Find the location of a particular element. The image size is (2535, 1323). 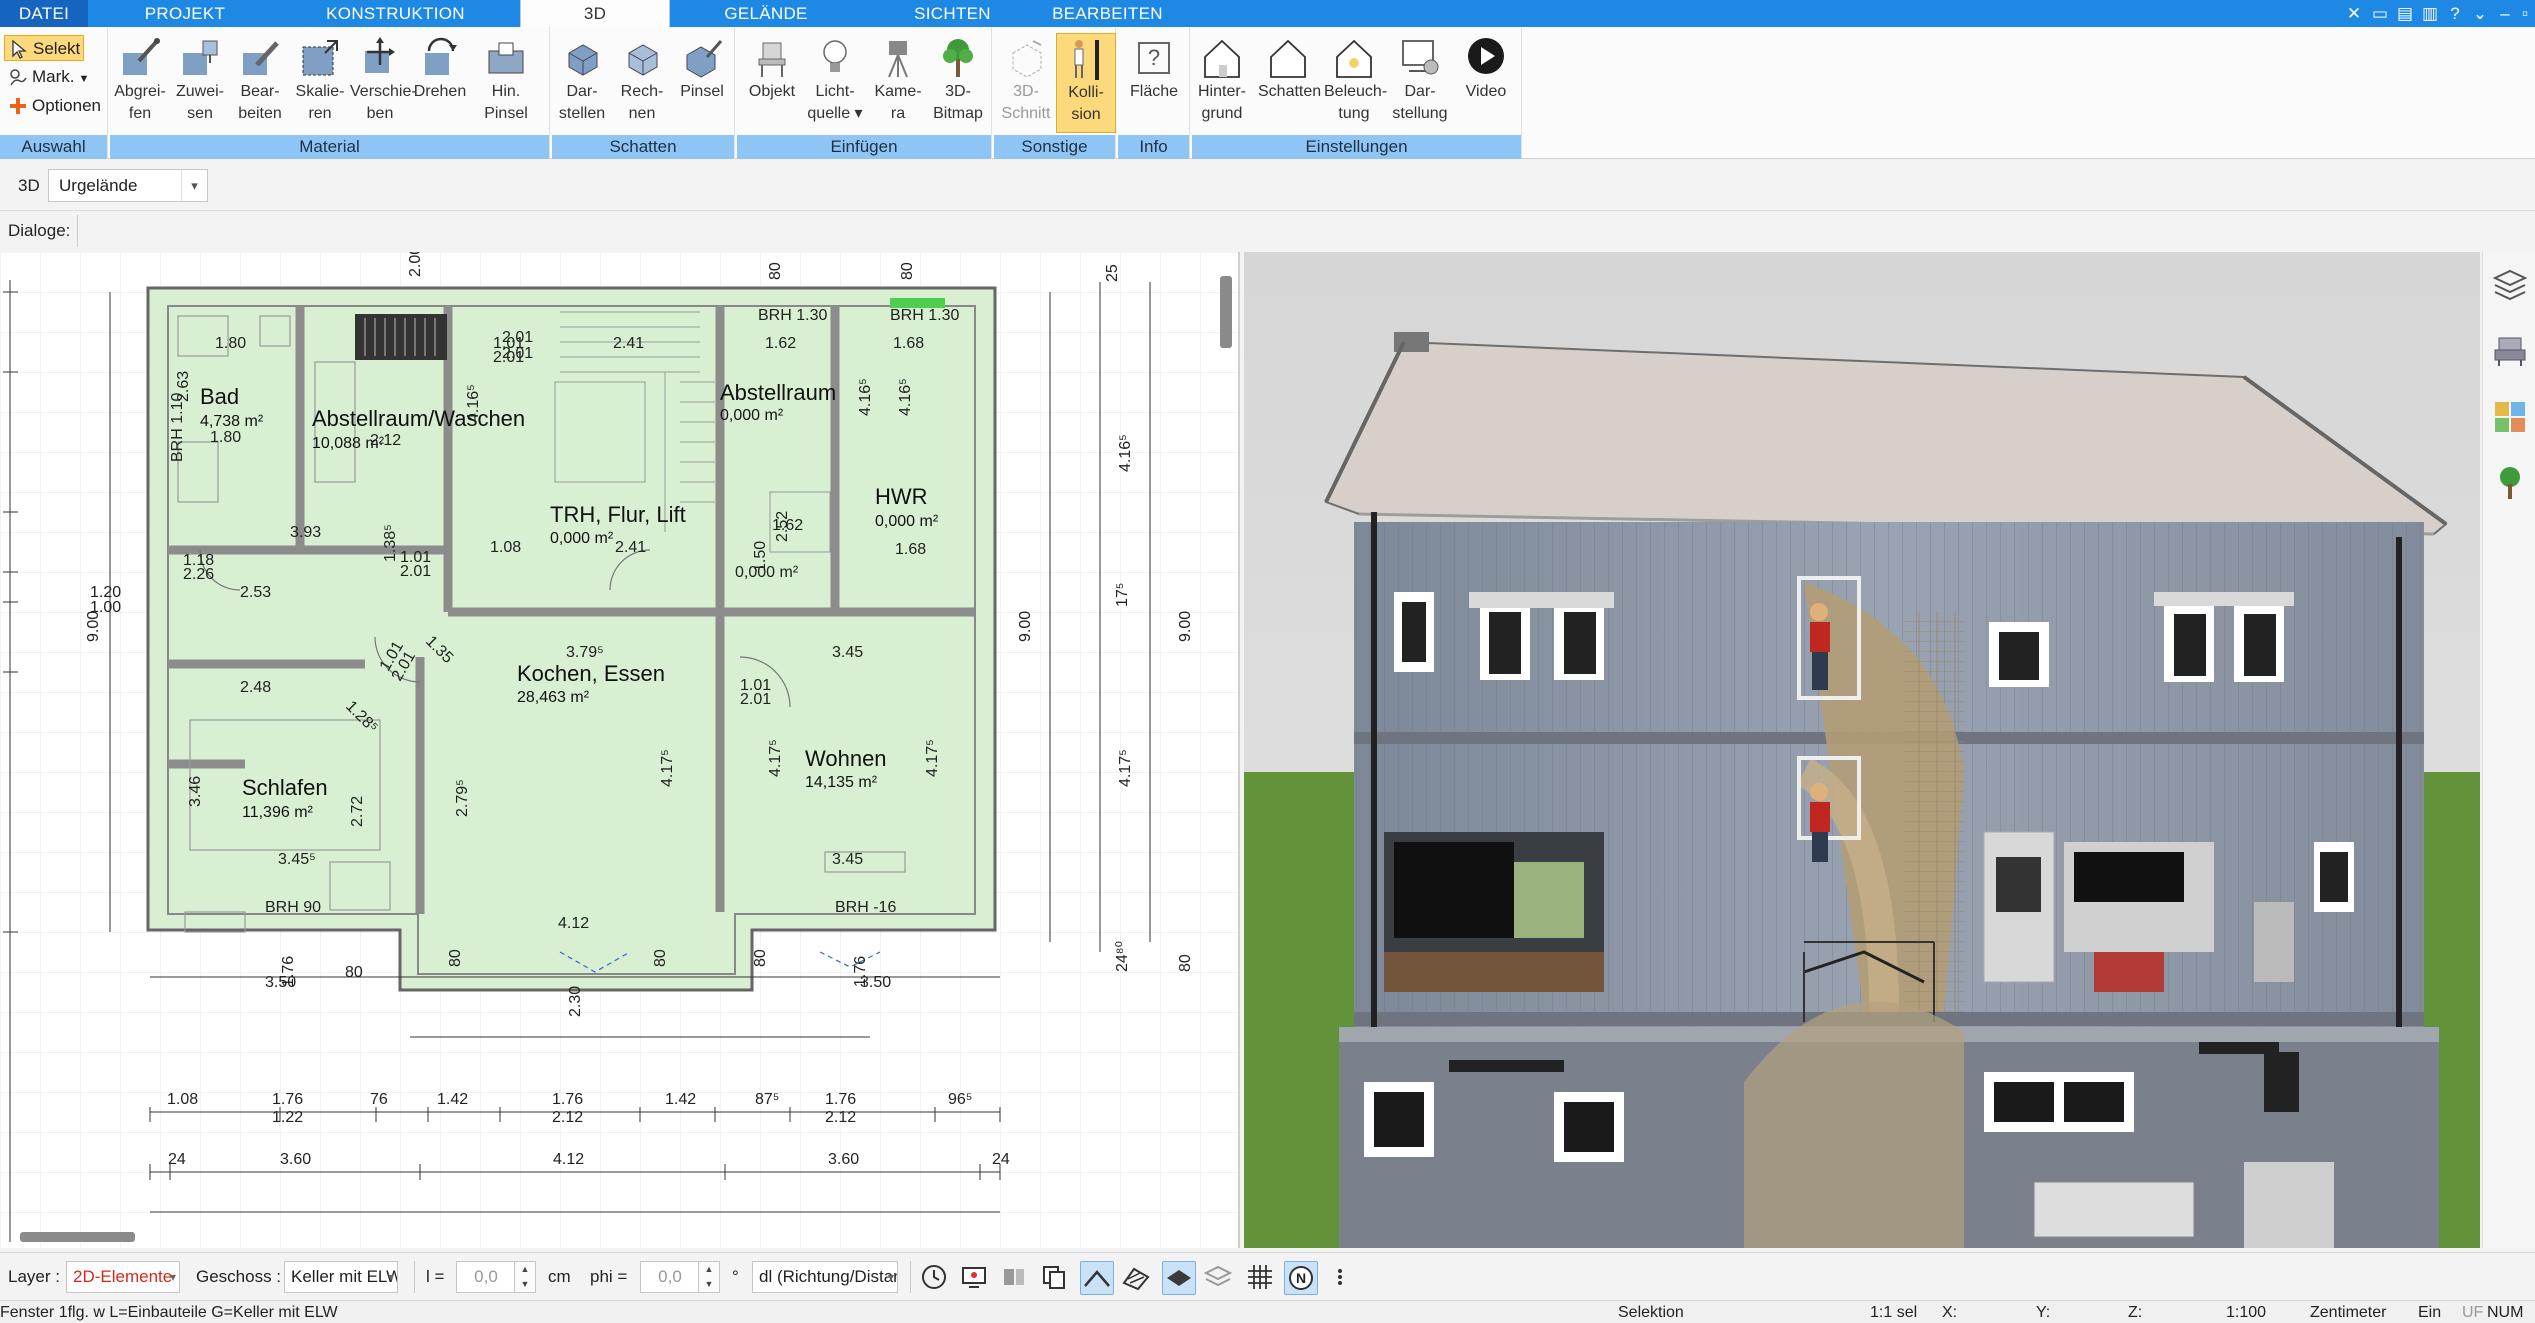

save-icon: ▤ is located at coordinates (2405, 13).